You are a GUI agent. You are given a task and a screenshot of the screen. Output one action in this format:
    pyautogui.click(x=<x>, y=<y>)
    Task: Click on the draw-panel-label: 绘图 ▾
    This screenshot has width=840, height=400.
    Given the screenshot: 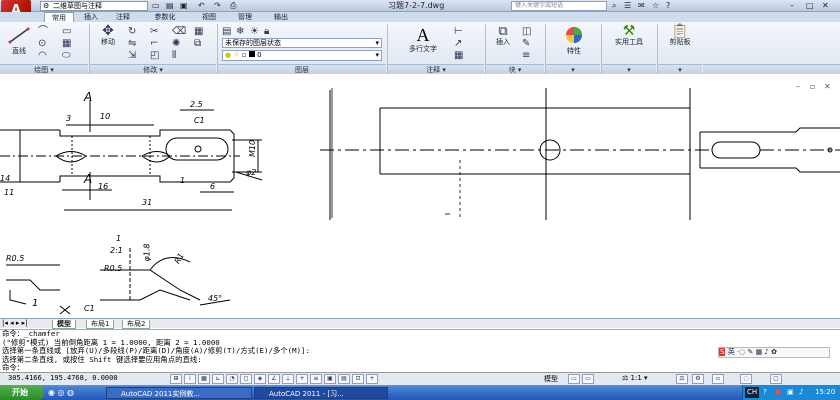 What is the action you would take?
    pyautogui.click(x=44, y=69)
    